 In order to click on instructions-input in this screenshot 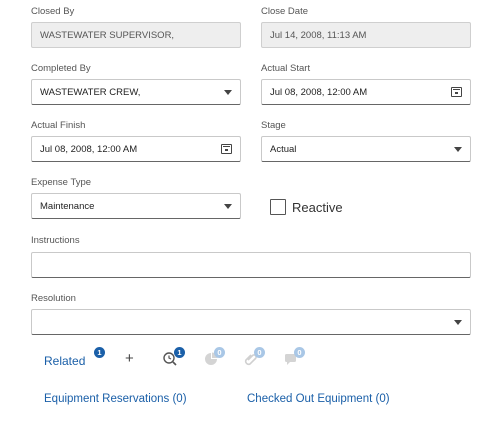, I will do `click(251, 265)`.